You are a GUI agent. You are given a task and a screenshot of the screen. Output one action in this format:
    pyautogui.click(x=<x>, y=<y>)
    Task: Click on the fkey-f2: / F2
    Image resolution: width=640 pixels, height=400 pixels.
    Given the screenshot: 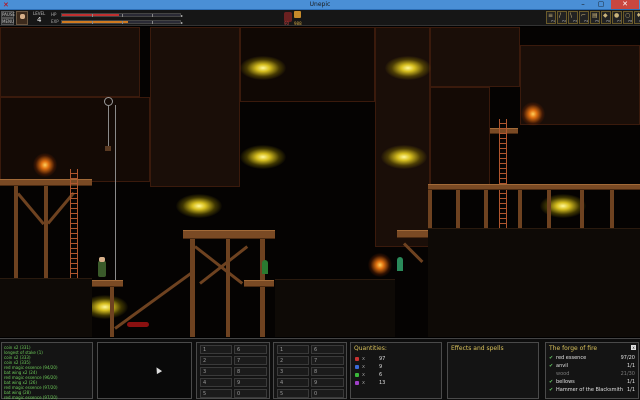 What is the action you would take?
    pyautogui.click(x=562, y=17)
    